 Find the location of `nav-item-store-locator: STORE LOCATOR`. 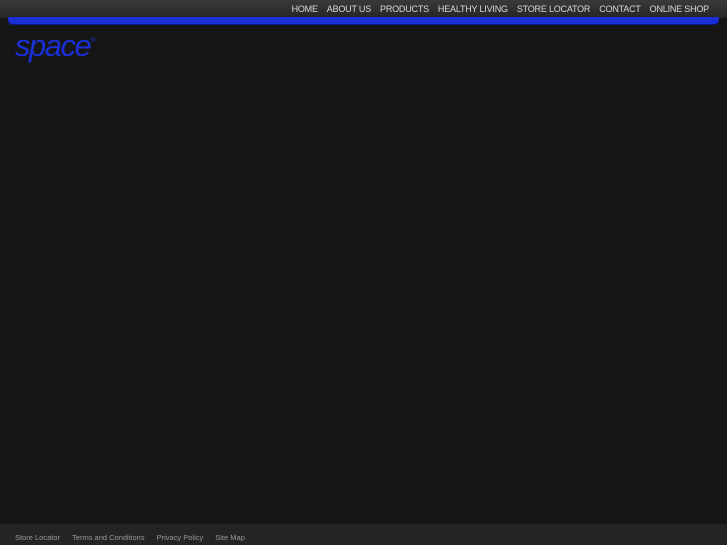

nav-item-store-locator: STORE LOCATOR is located at coordinates (554, 9).